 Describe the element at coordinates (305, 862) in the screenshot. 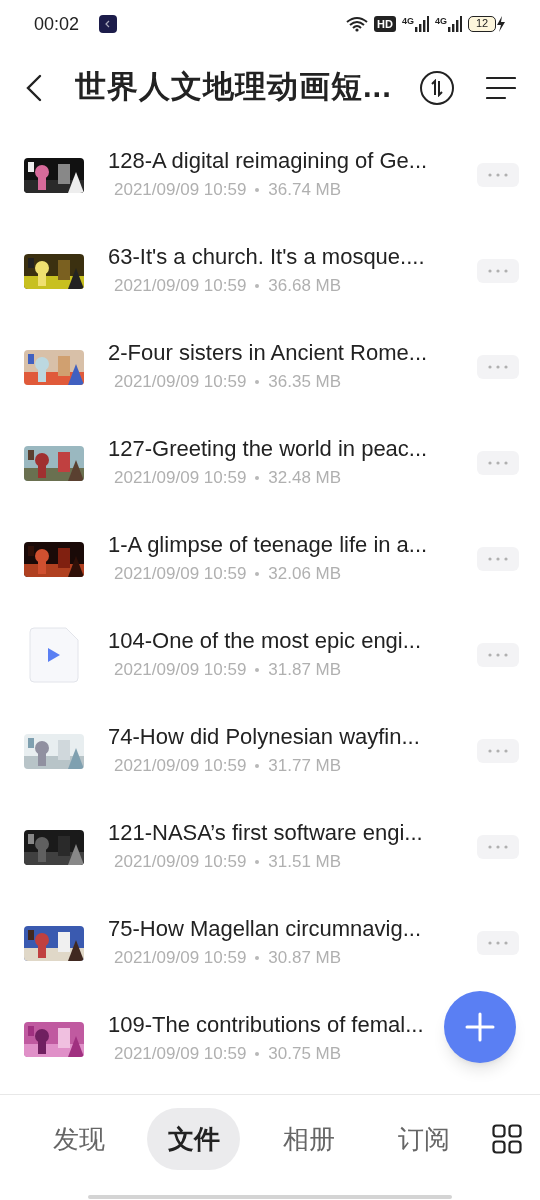

I see `file-size: 31.51 MB` at that location.